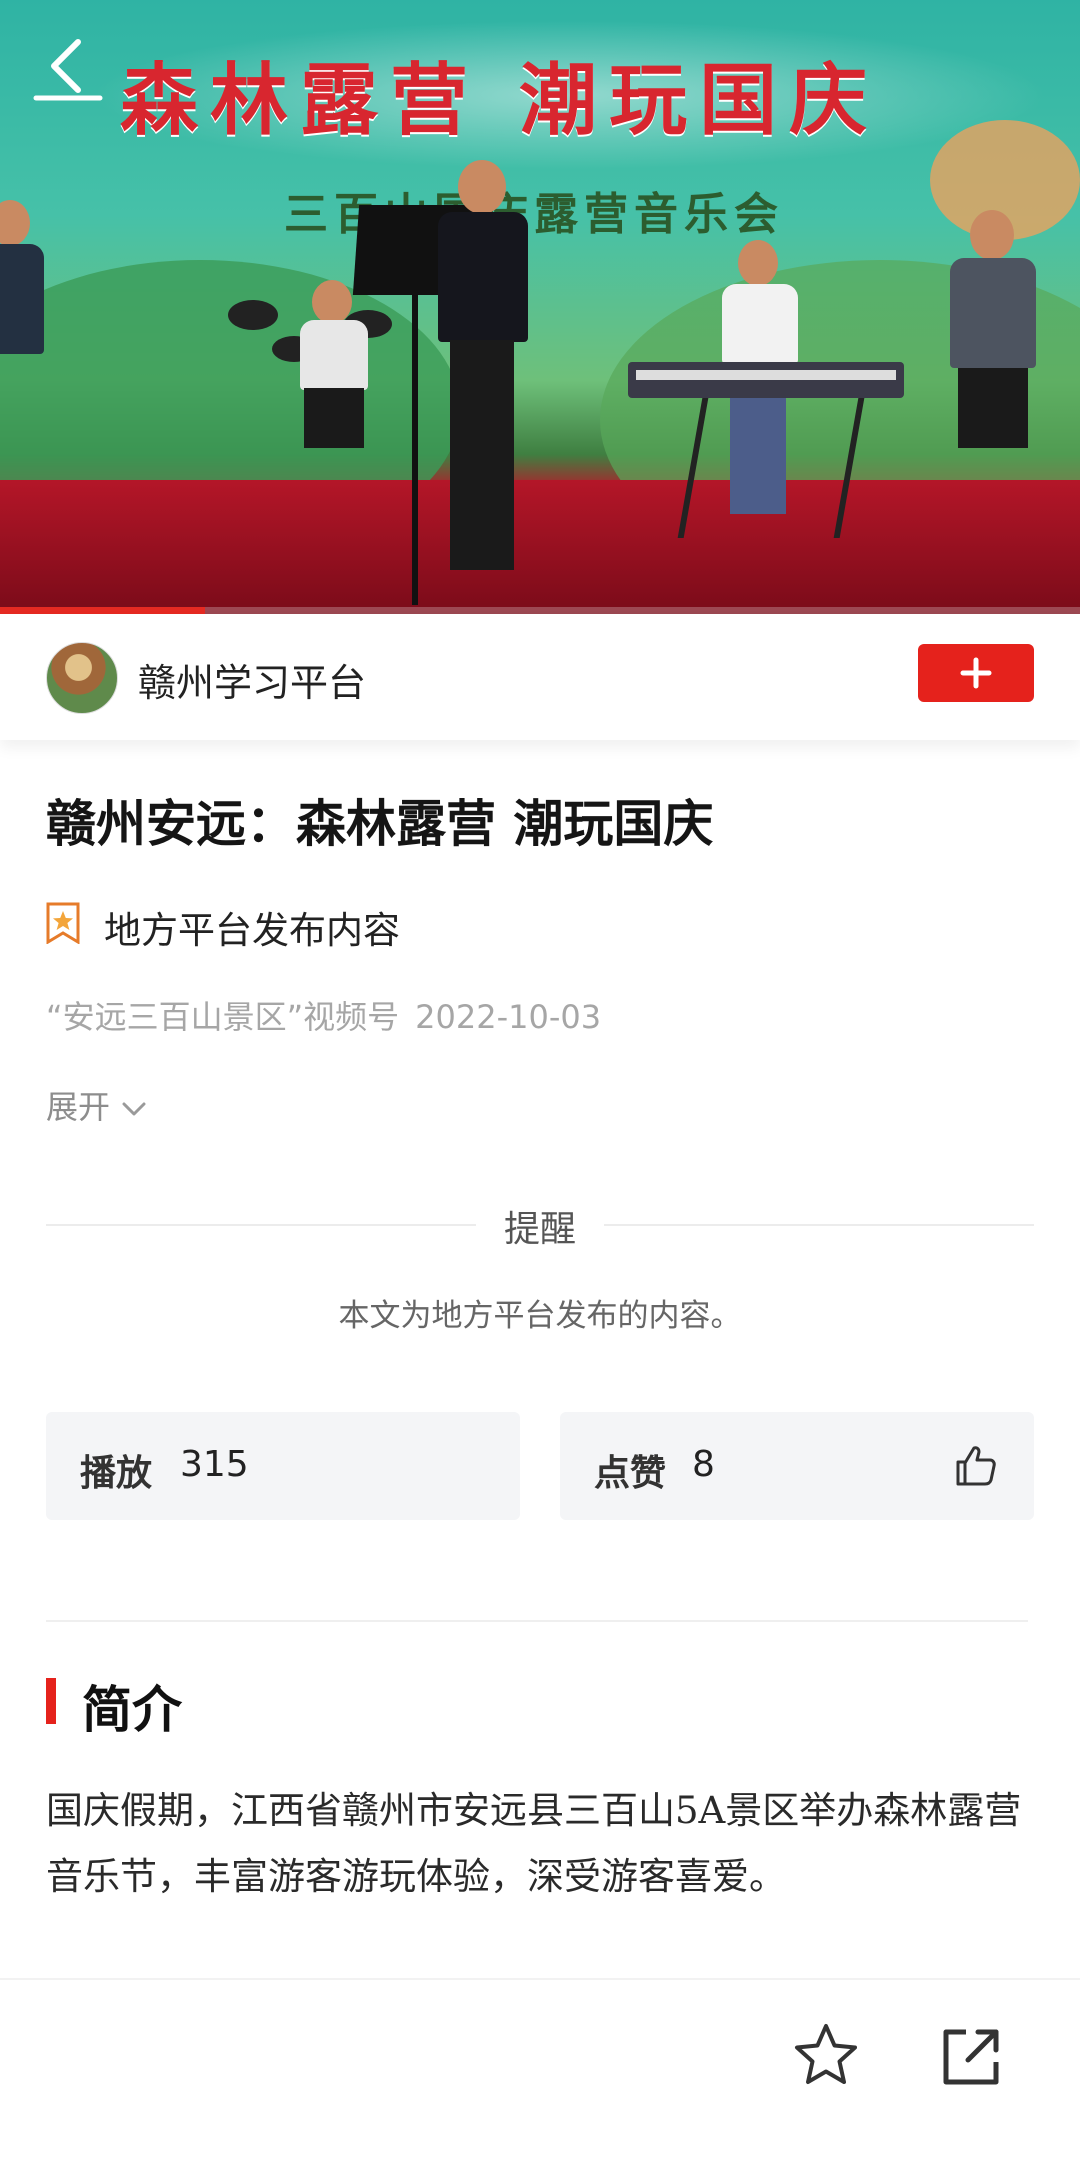 This screenshot has width=1080, height=2170. Describe the element at coordinates (380, 823) in the screenshot. I see `article-title: 赣州安远：森林露营 潮玩国庆` at that location.